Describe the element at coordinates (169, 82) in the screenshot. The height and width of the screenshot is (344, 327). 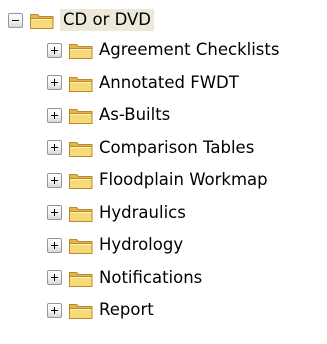
I see `tree-node-label: Annotated FWDT` at that location.